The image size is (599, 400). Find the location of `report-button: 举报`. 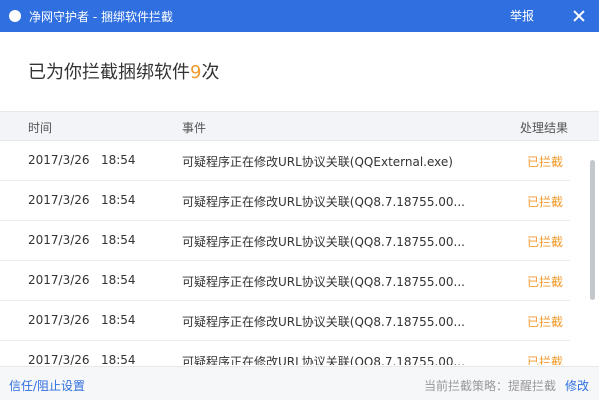

report-button: 举报 is located at coordinates (522, 16).